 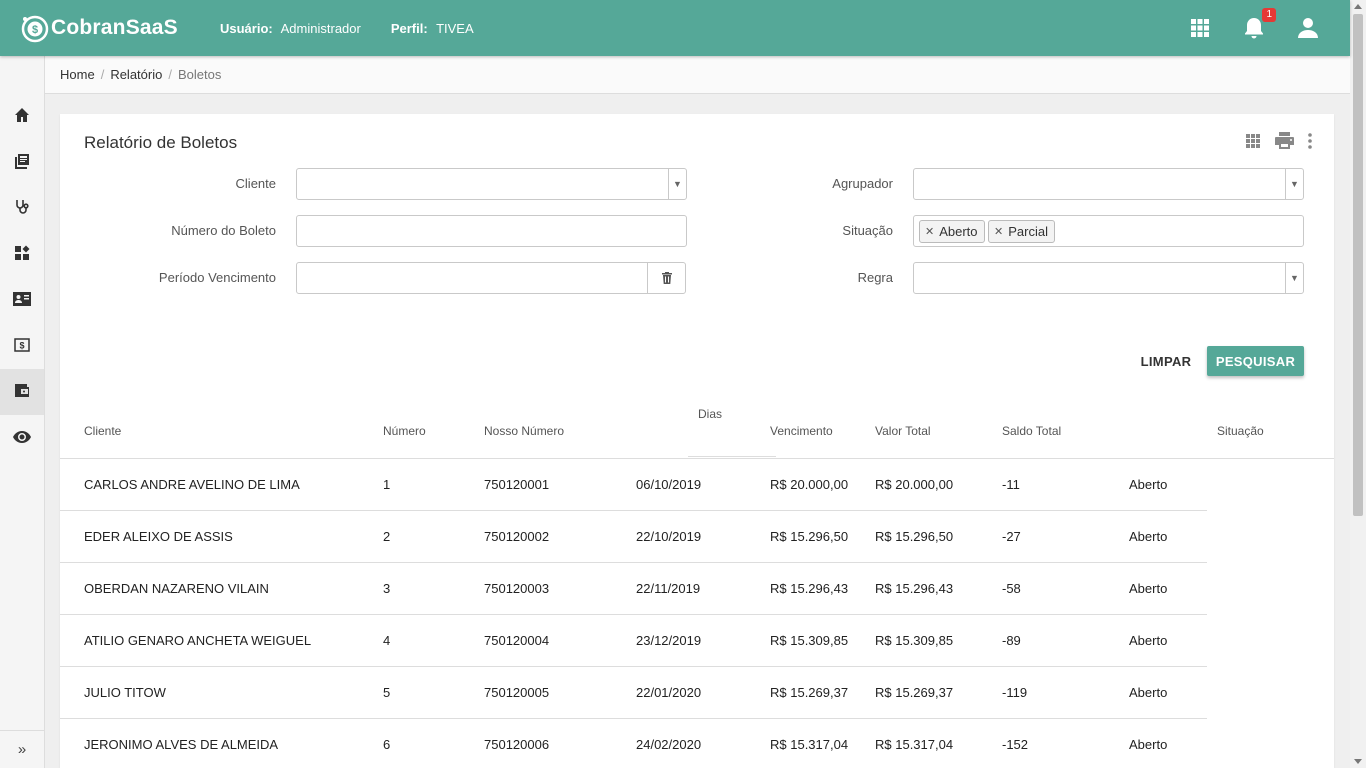 I want to click on situacao-chip-parcial: ✕ Parcial, so click(x=1021, y=231).